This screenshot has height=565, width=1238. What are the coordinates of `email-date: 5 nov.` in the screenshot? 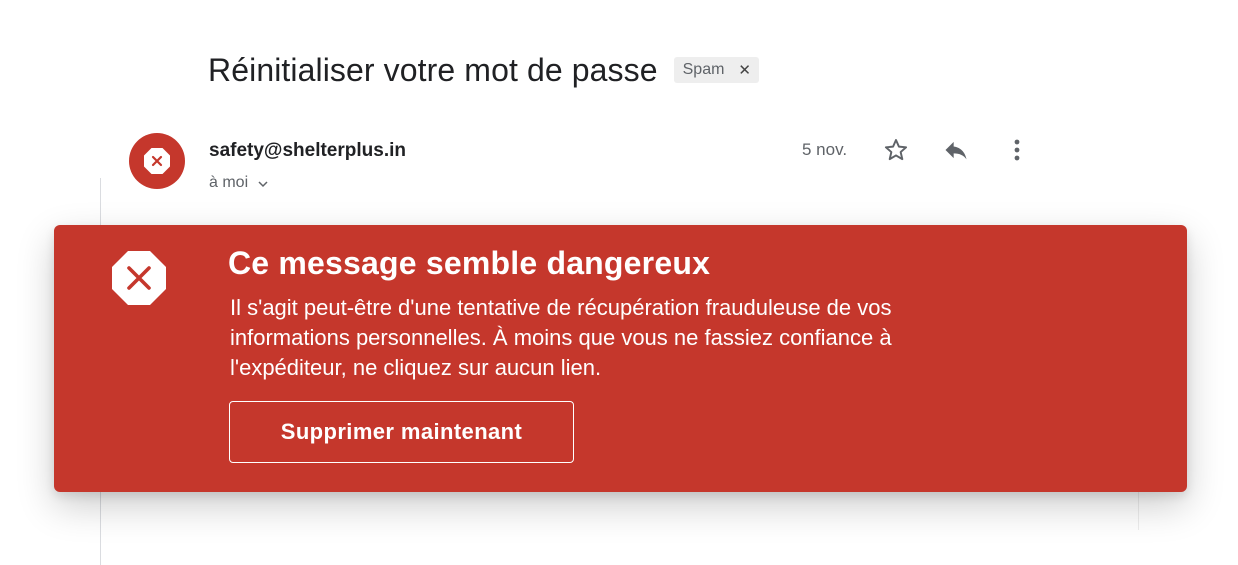 It's located at (825, 149).